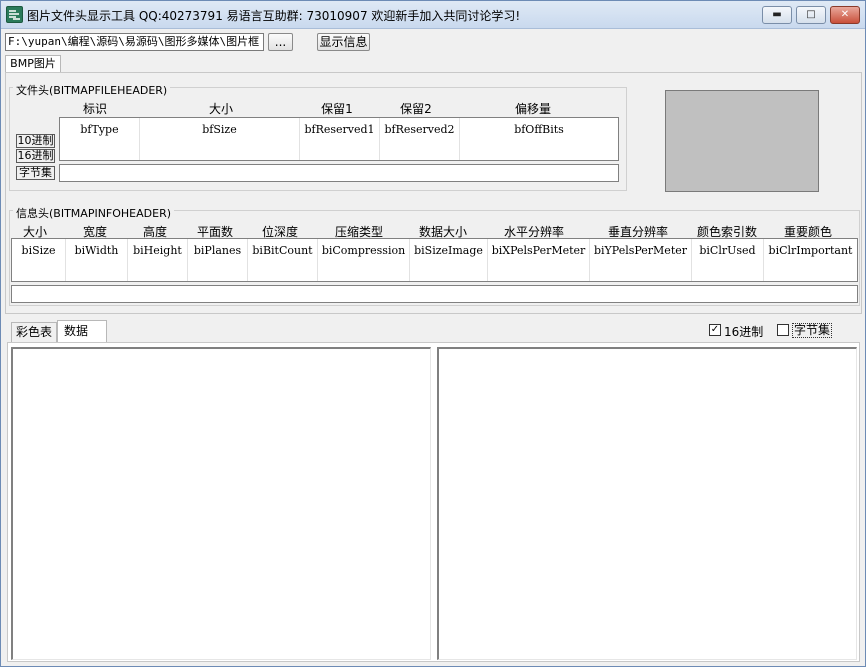 The width and height of the screenshot is (866, 667). Describe the element at coordinates (35, 156) in the screenshot. I see `hex-toggle-button: 16进制` at that location.